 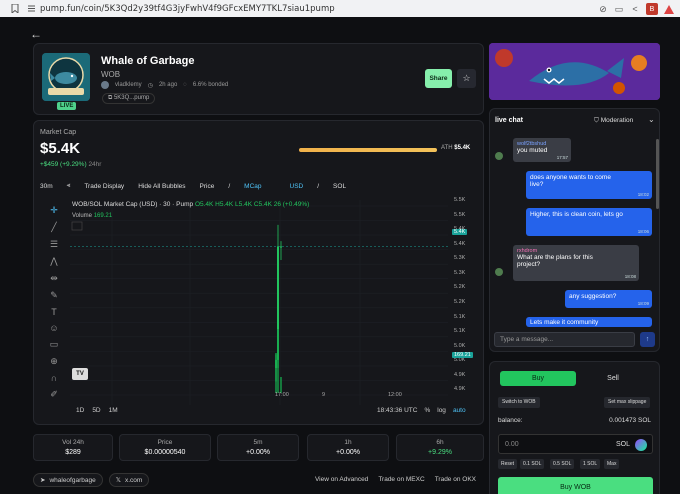 I want to click on brave-rewards-icon, so click(x=669, y=9).